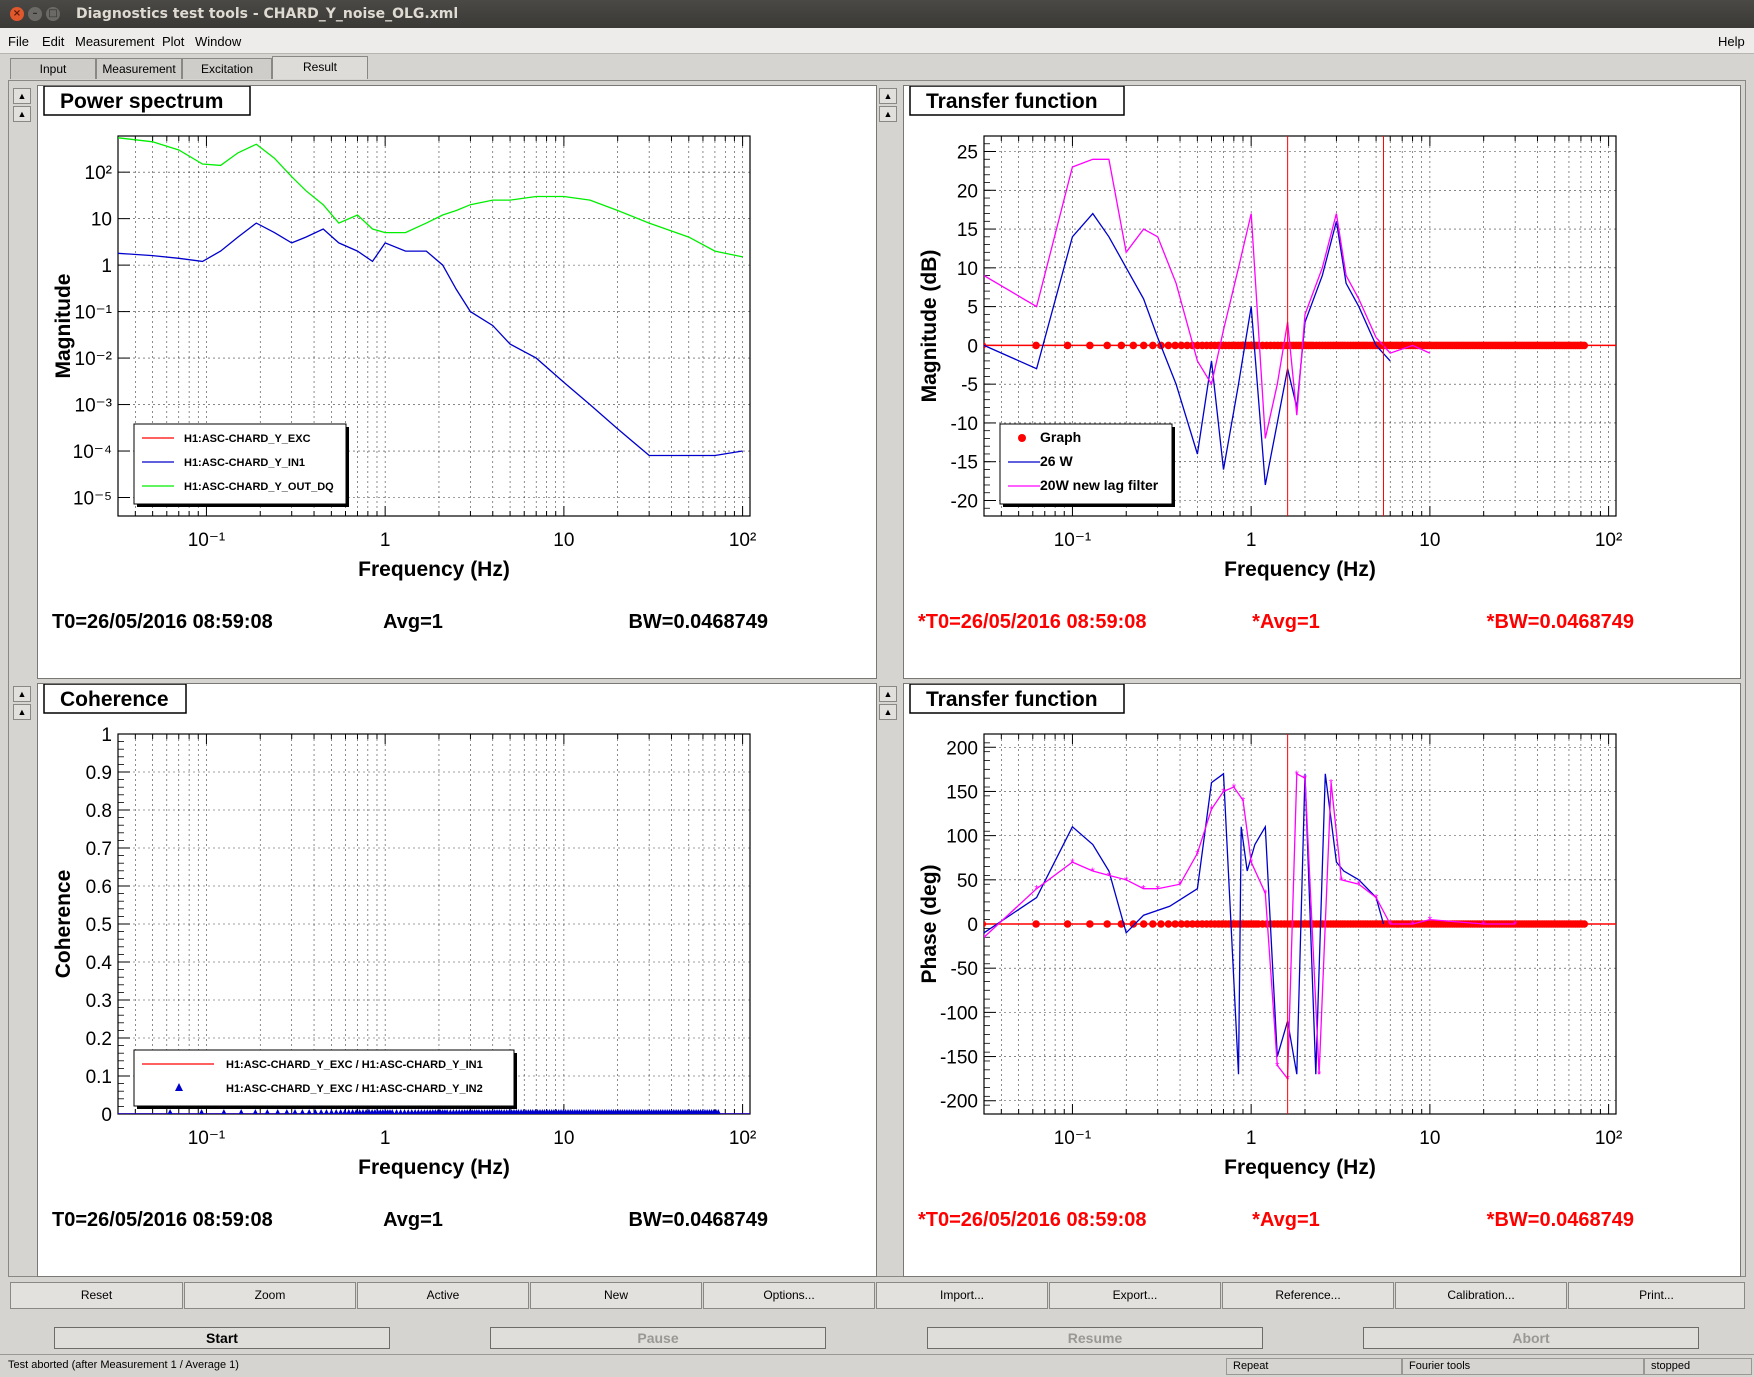  Describe the element at coordinates (227, 68) in the screenshot. I see `tab-excitation: Excitation` at that location.